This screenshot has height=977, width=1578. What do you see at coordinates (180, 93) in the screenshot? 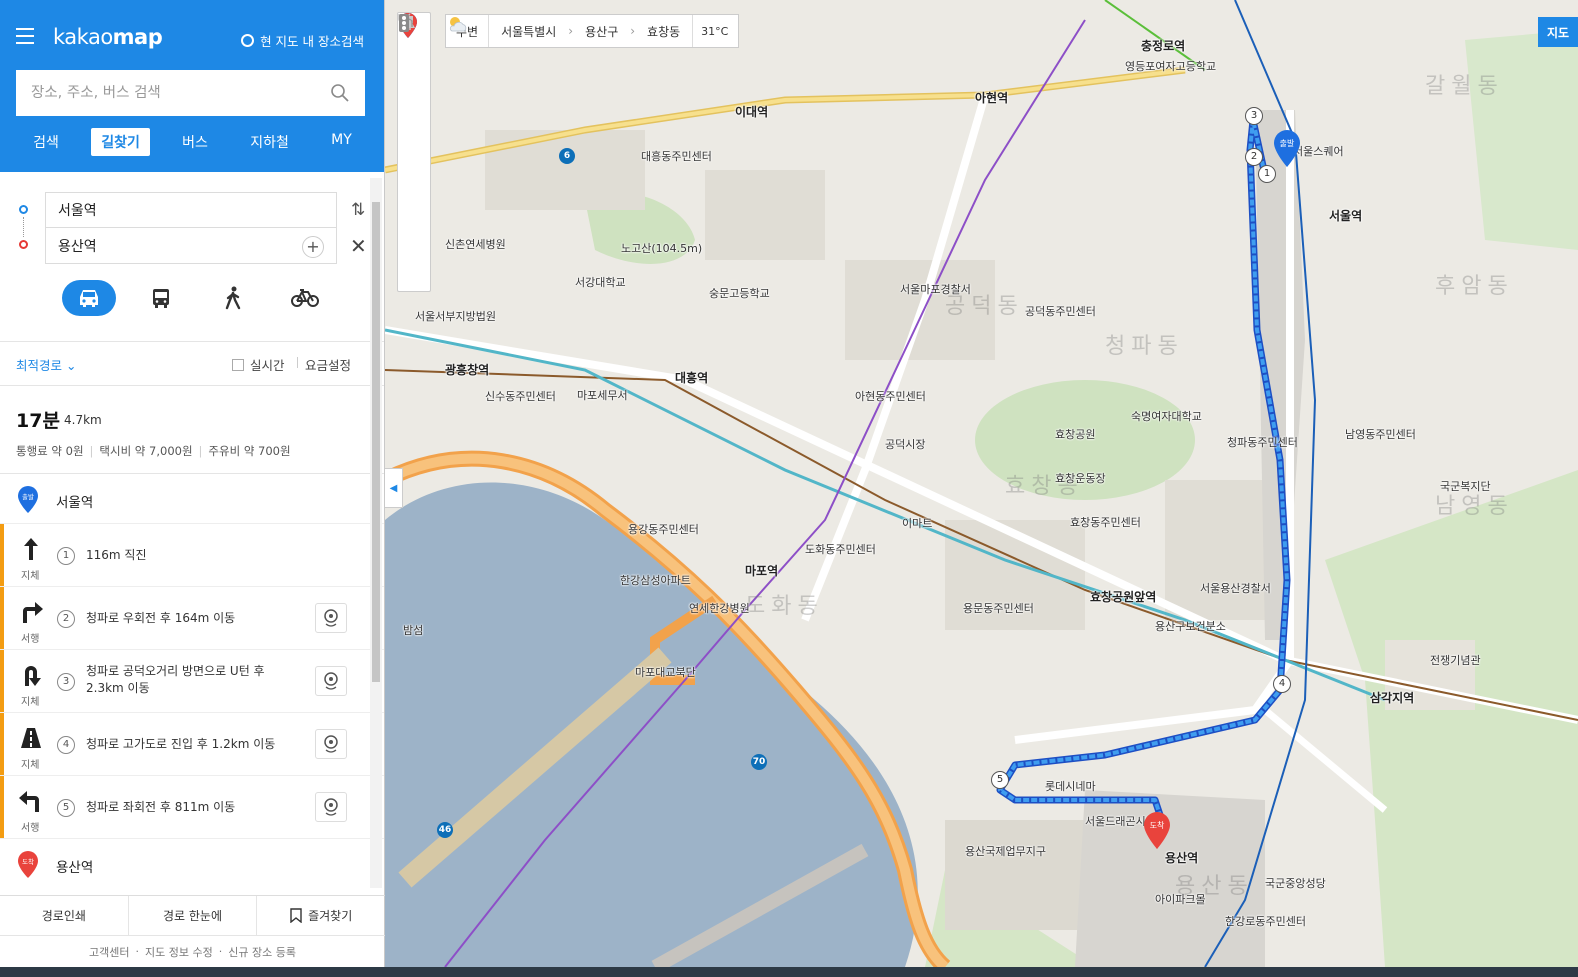
I see `search-input` at bounding box center [180, 93].